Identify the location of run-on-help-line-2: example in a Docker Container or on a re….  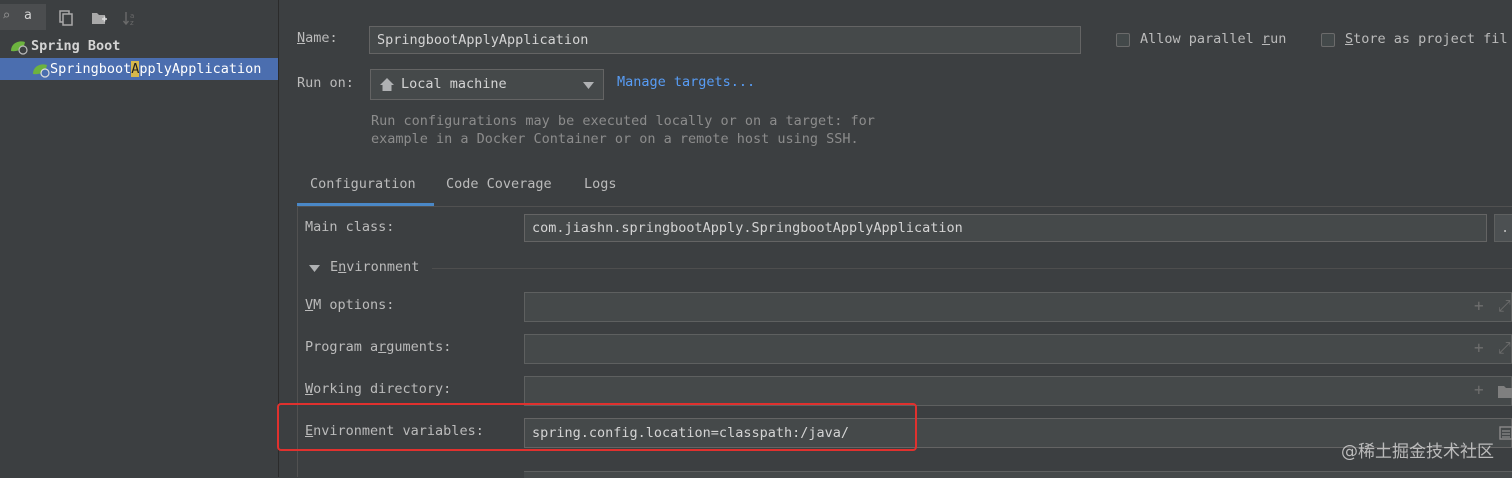
(615, 139).